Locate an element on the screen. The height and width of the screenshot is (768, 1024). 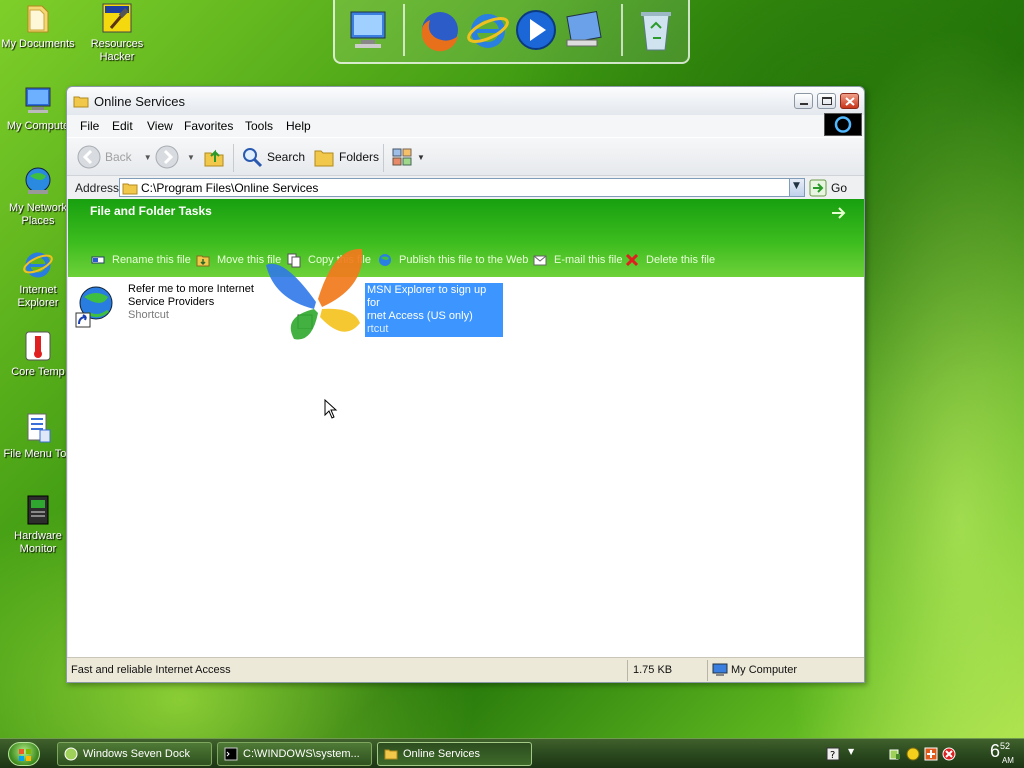
taskbar-button-label: Online Services is located at coordinates (442, 754).